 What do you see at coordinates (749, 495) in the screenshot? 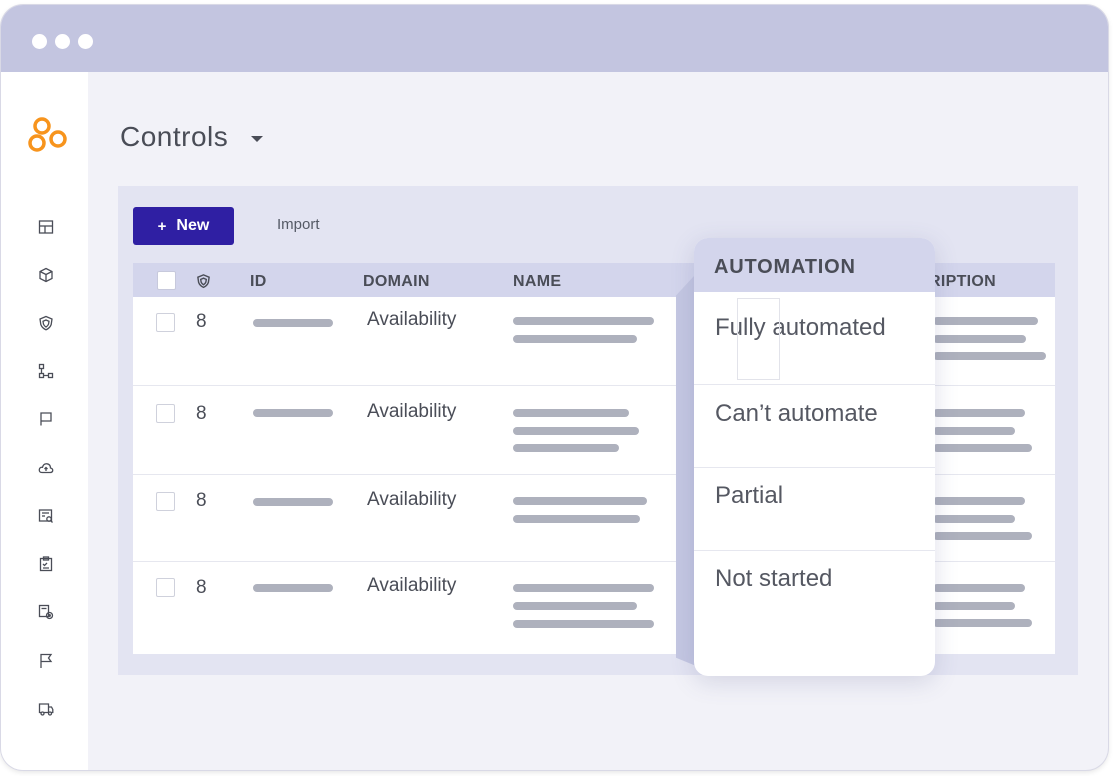
I see `option-label: Partial` at bounding box center [749, 495].